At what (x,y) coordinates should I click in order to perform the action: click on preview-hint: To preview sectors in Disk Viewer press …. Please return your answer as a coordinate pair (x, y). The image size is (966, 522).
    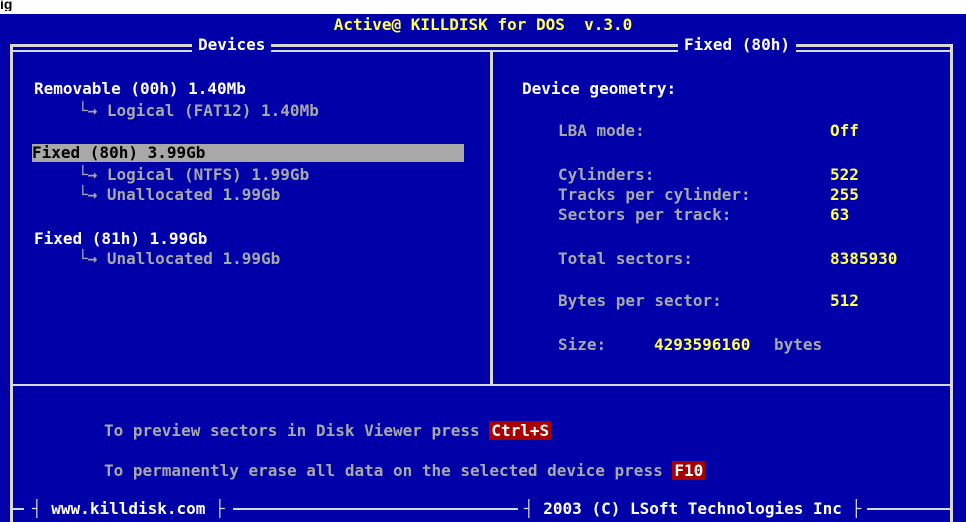
    Looking at the image, I should click on (328, 430).